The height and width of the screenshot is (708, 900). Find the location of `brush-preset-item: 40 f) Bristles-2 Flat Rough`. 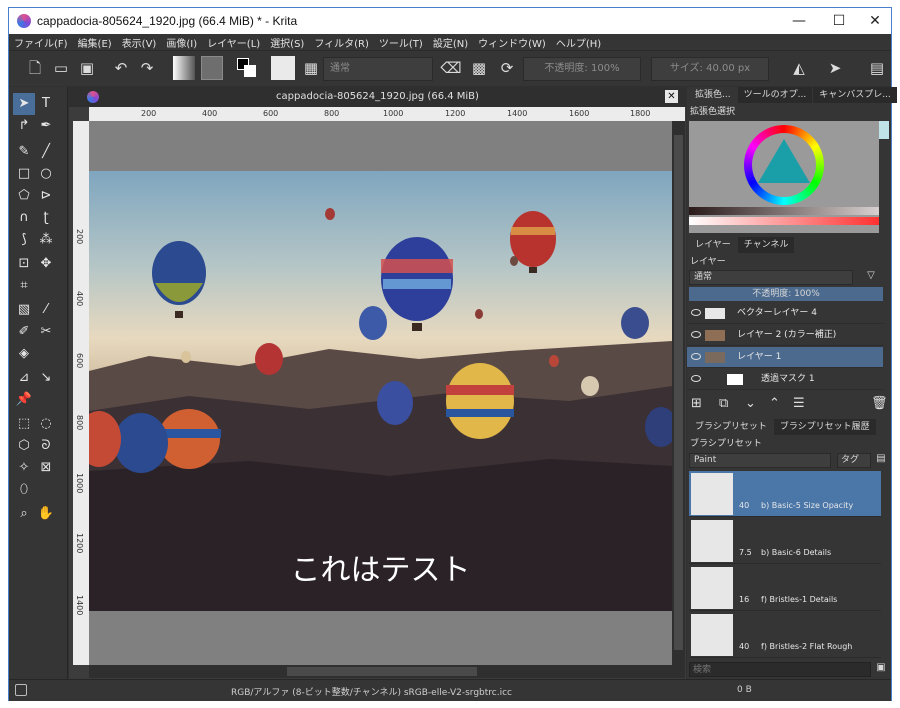

brush-preset-item: 40 f) Bristles-2 Flat Rough is located at coordinates (785, 635).